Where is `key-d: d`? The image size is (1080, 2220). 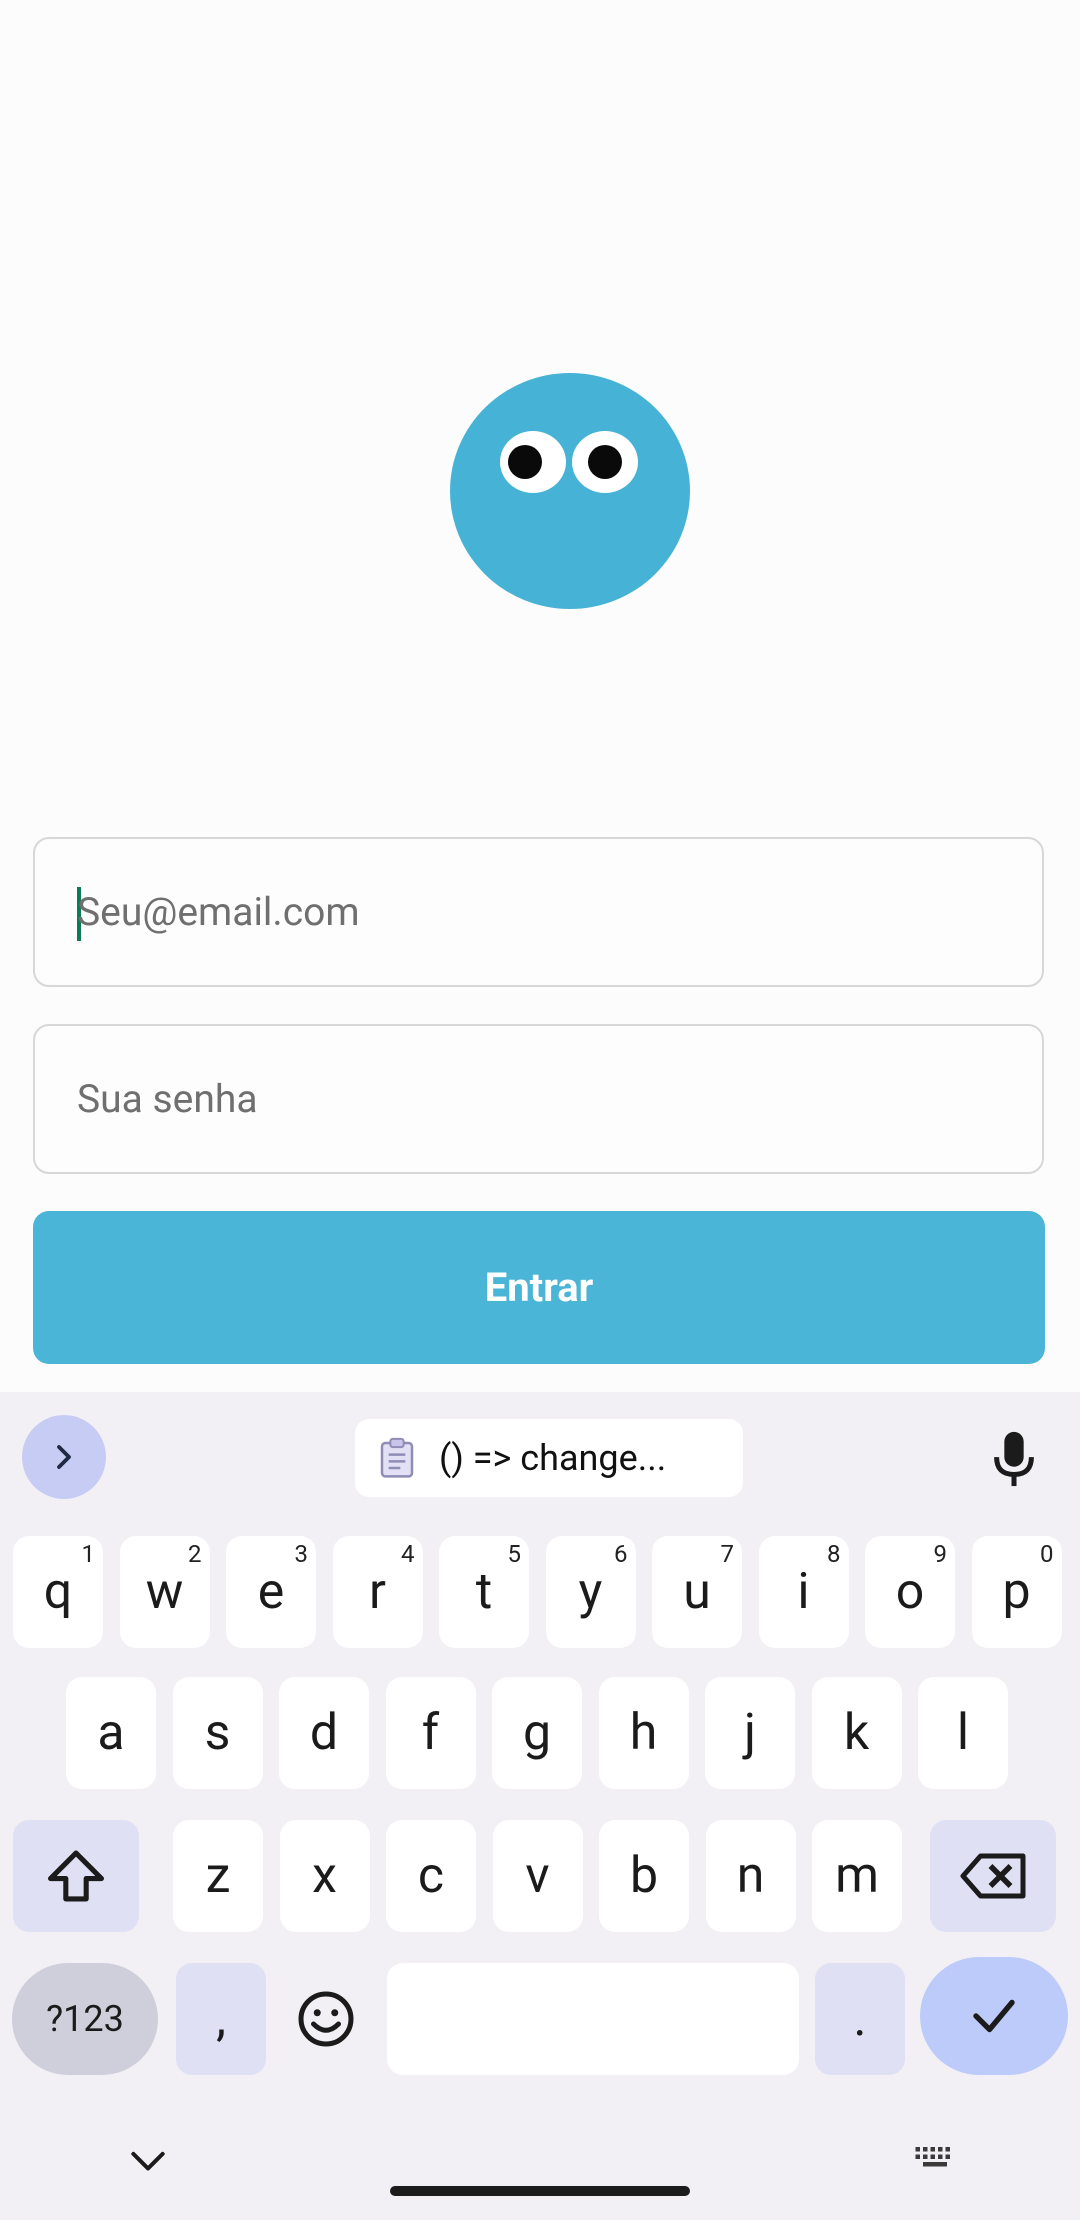 key-d: d is located at coordinates (324, 1733).